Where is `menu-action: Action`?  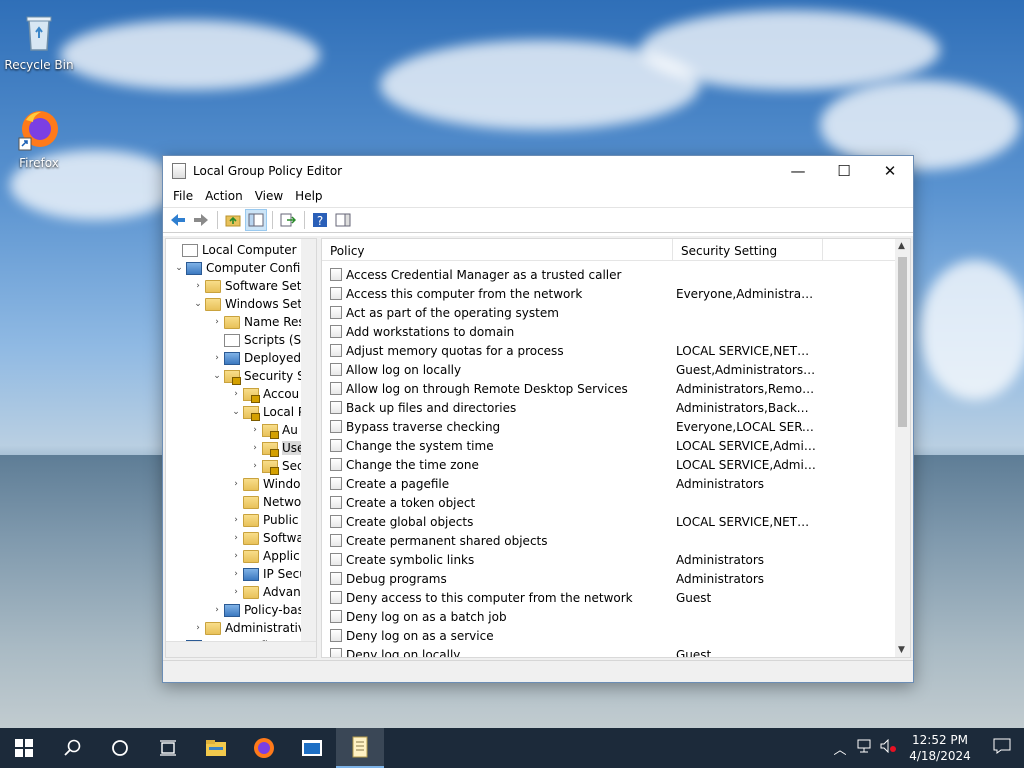
menu-action: Action is located at coordinates (224, 196).